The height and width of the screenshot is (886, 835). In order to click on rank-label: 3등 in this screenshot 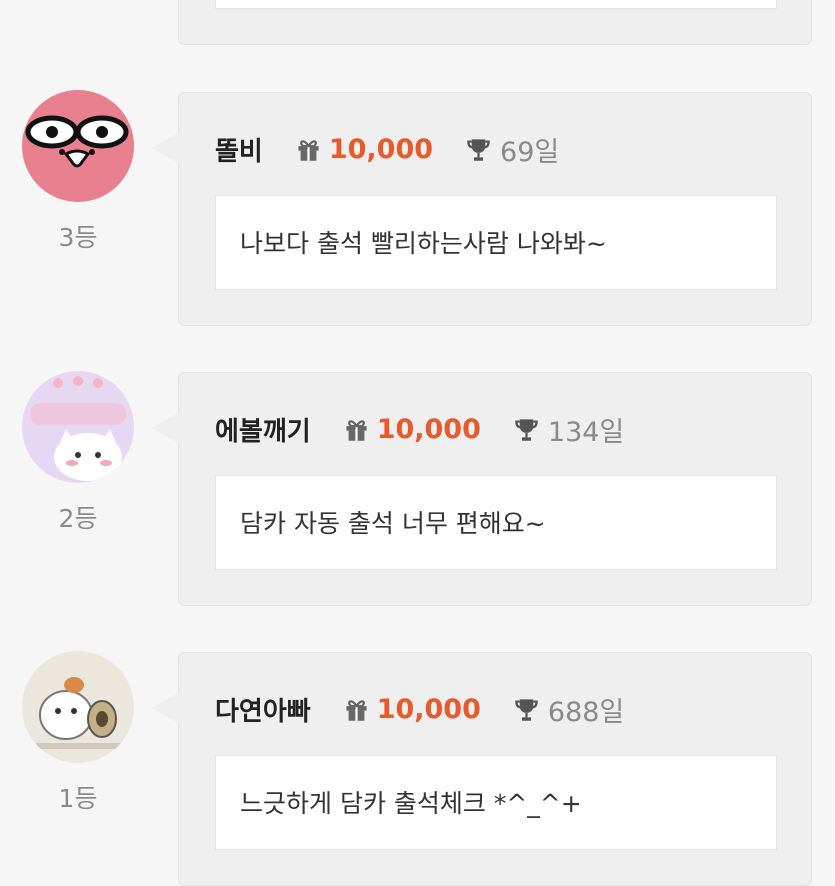, I will do `click(78, 237)`.